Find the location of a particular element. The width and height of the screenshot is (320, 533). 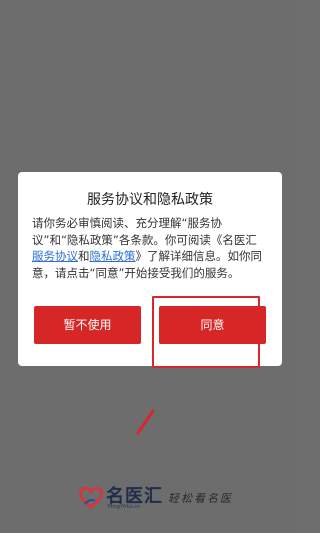

brand-subtitle: MingYiHui.cn is located at coordinates (124, 507).